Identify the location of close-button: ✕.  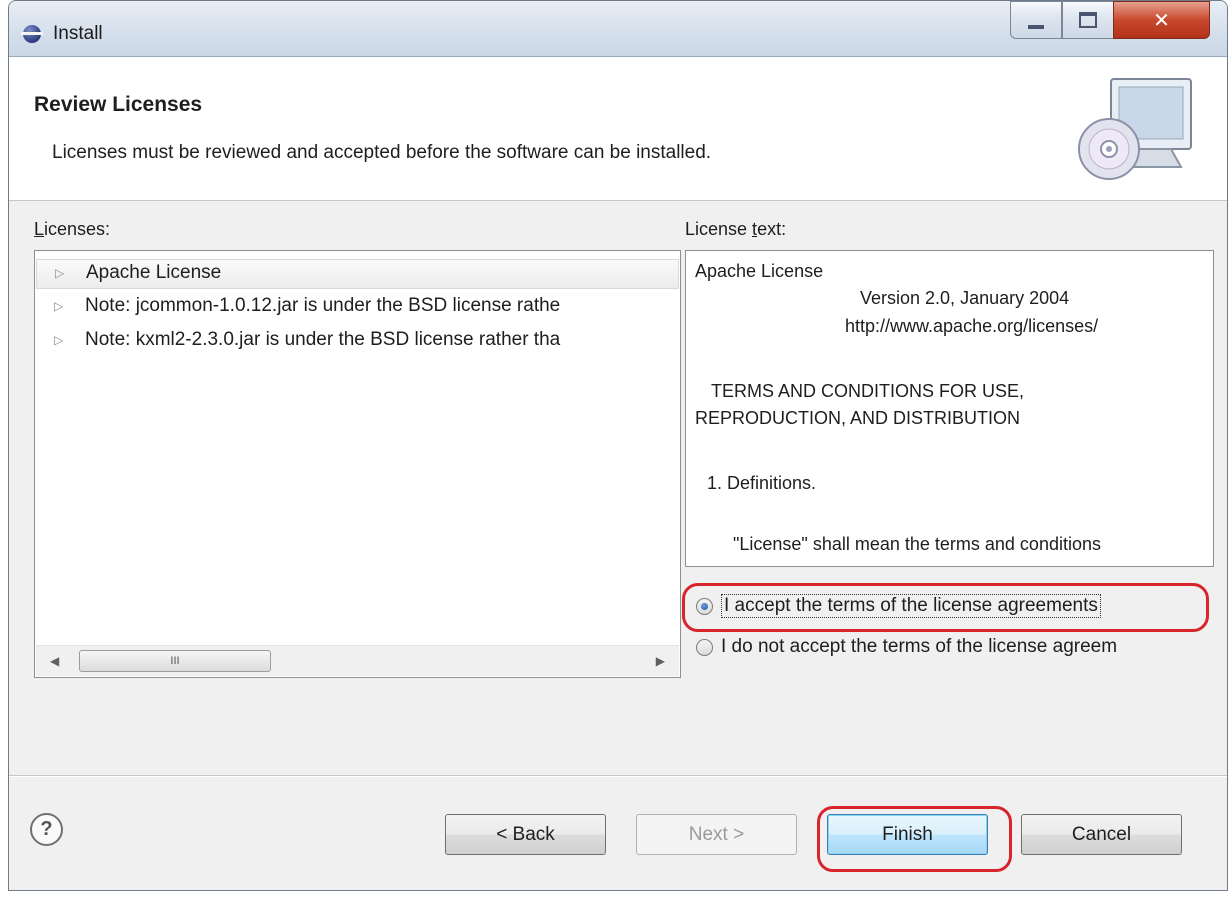
(1161, 20).